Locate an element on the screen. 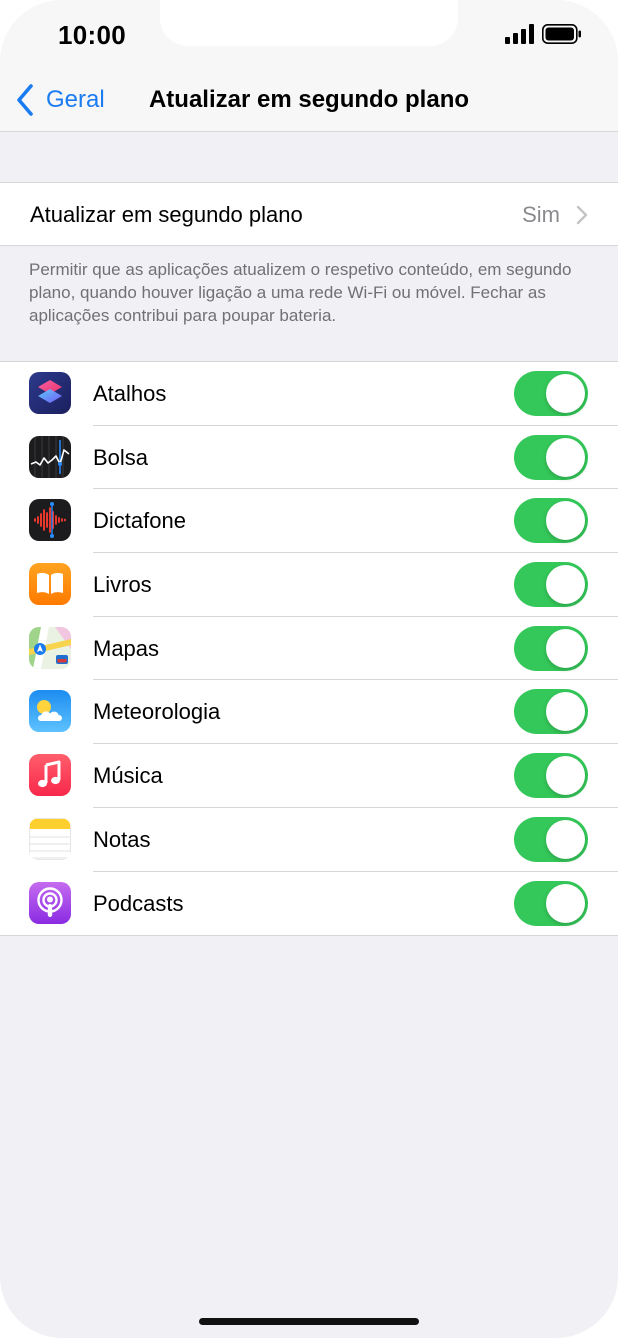 The width and height of the screenshot is (618, 1338). list-item: Atalhos is located at coordinates (309, 394).